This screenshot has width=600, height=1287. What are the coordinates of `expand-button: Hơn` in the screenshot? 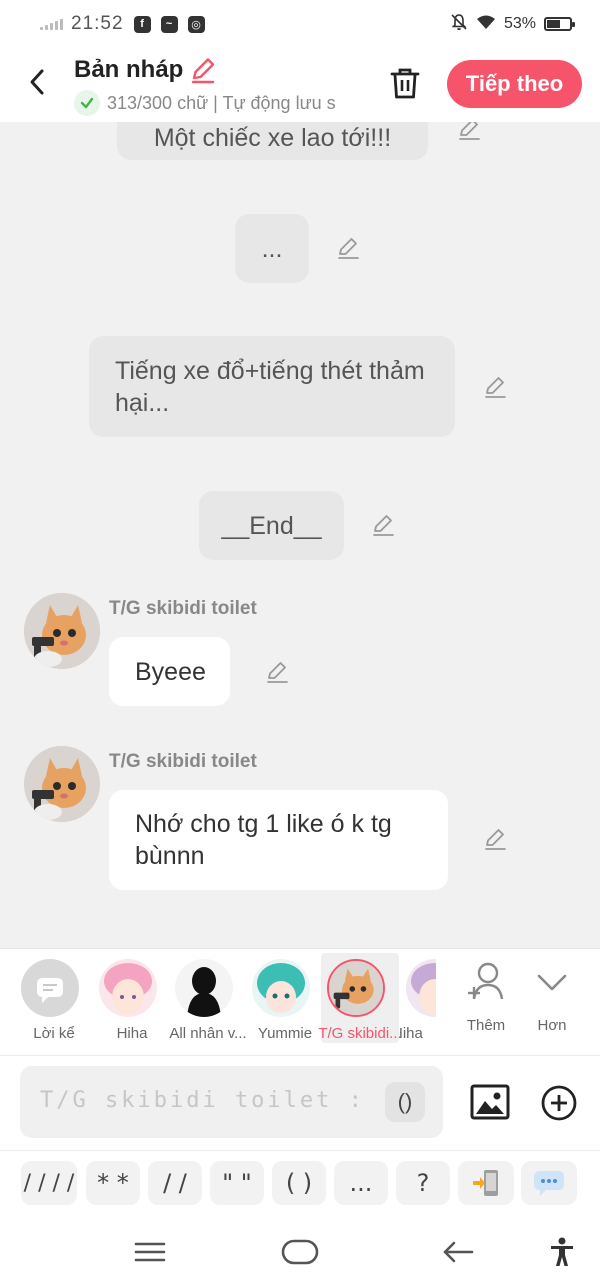 It's located at (552, 1001).